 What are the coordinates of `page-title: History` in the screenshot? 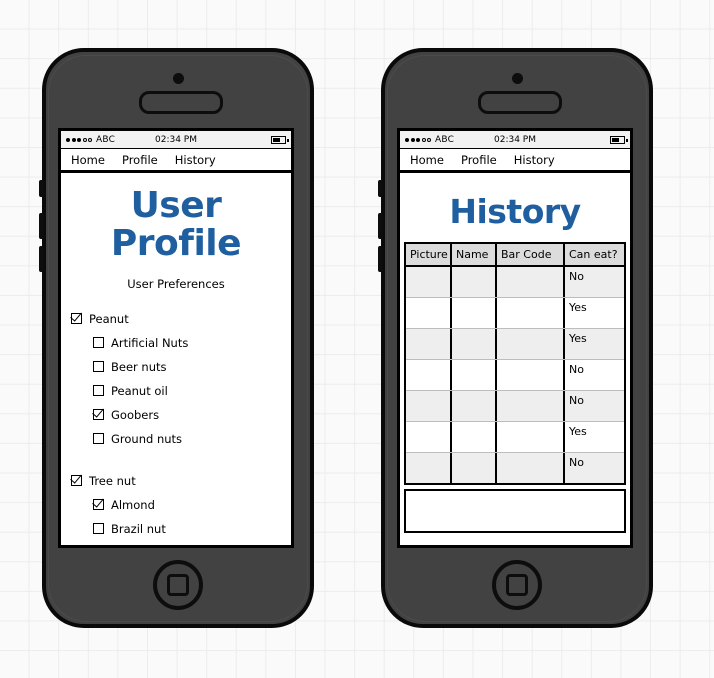 It's located at (515, 211).